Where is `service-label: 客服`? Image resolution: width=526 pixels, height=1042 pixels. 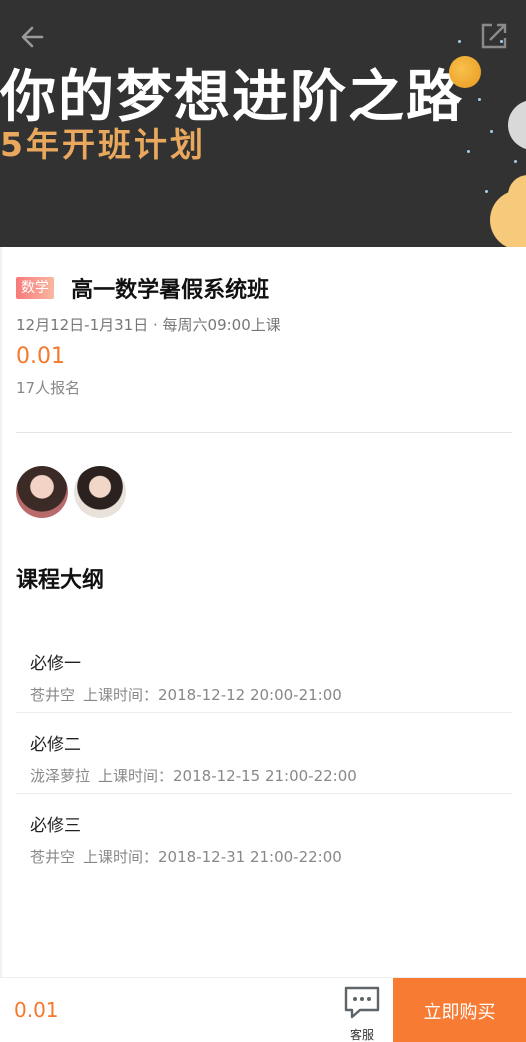
service-label: 客服 is located at coordinates (361, 1035).